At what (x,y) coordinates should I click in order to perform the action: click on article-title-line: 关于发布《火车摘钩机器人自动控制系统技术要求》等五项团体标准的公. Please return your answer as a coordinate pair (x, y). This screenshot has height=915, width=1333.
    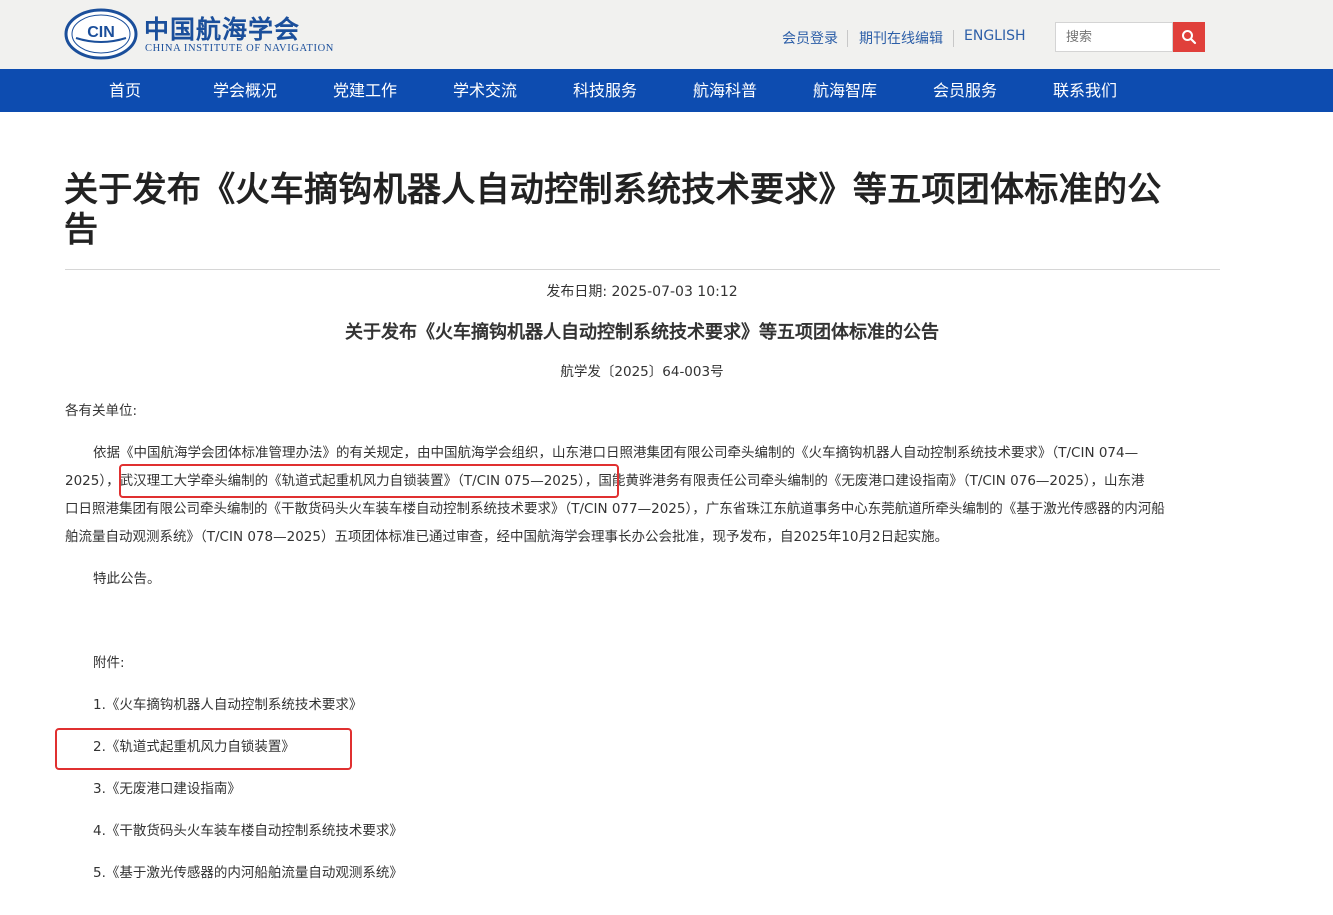
    Looking at the image, I should click on (613, 190).